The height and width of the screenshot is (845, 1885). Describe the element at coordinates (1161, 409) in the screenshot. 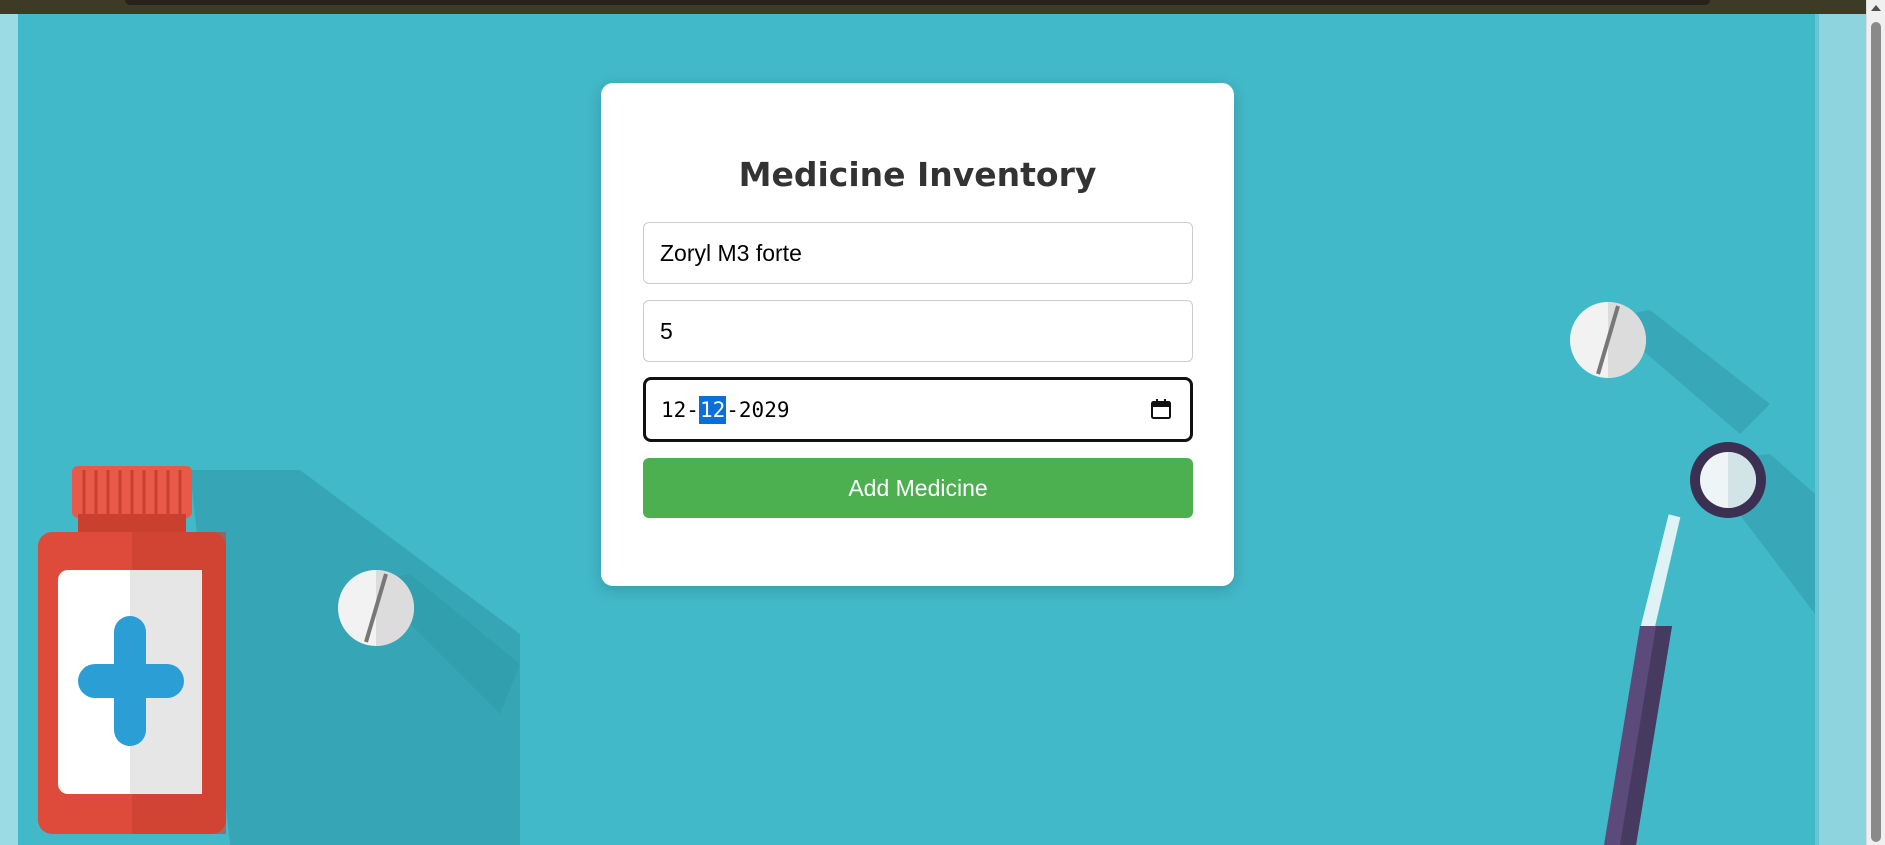

I see `calendar-icon` at that location.